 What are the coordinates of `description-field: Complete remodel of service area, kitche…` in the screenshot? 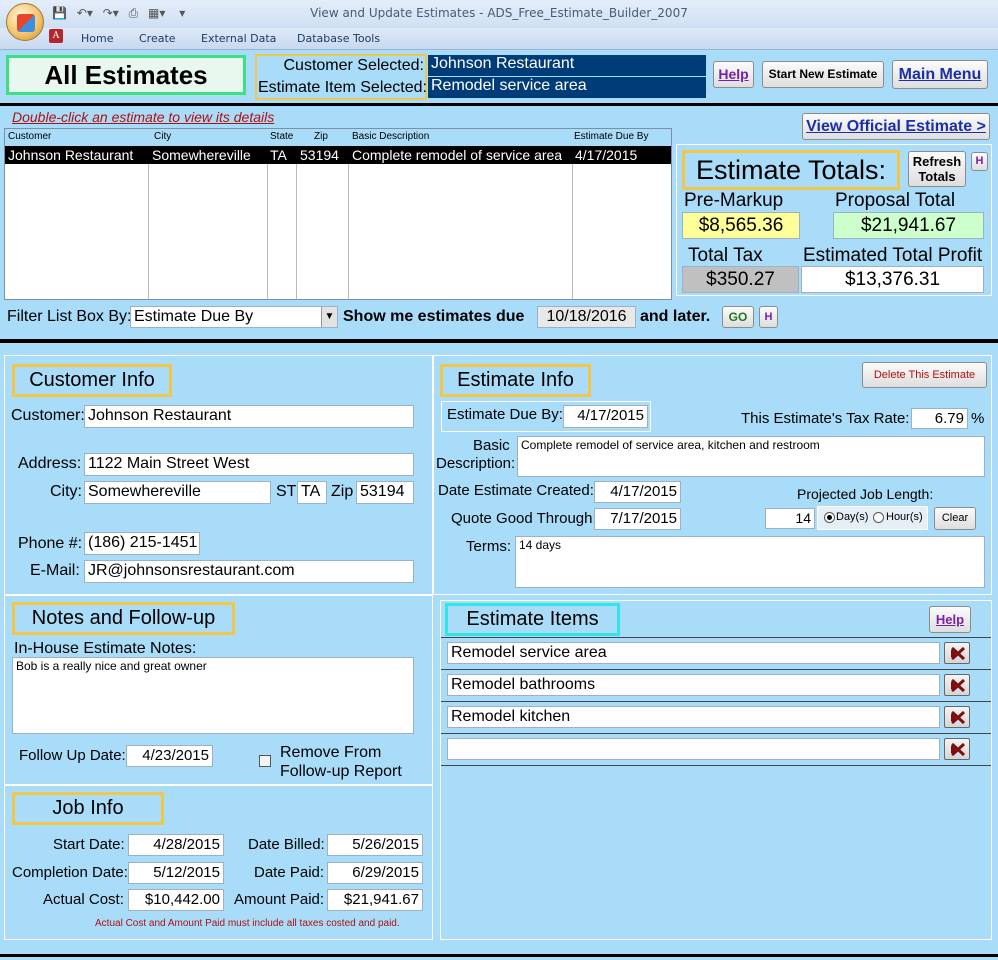 It's located at (751, 456).